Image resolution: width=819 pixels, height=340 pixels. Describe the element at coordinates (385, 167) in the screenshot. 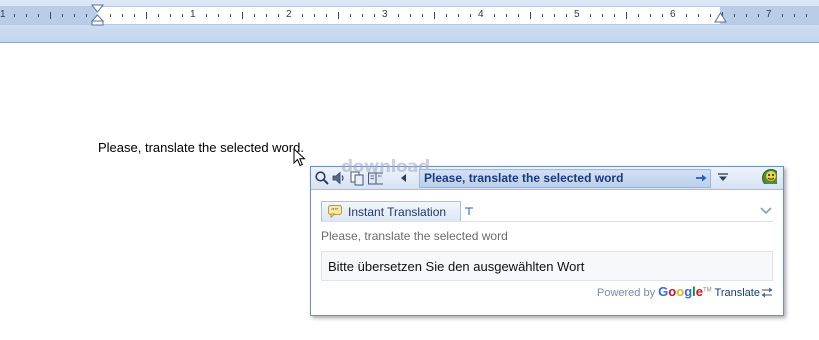

I see `watermark-text: download` at that location.